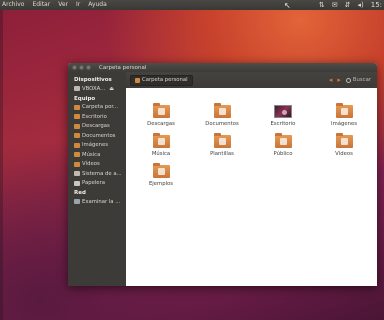 The height and width of the screenshot is (320, 384). What do you see at coordinates (165, 80) in the screenshot?
I see `breadcrumb-label: Carpeta personal` at bounding box center [165, 80].